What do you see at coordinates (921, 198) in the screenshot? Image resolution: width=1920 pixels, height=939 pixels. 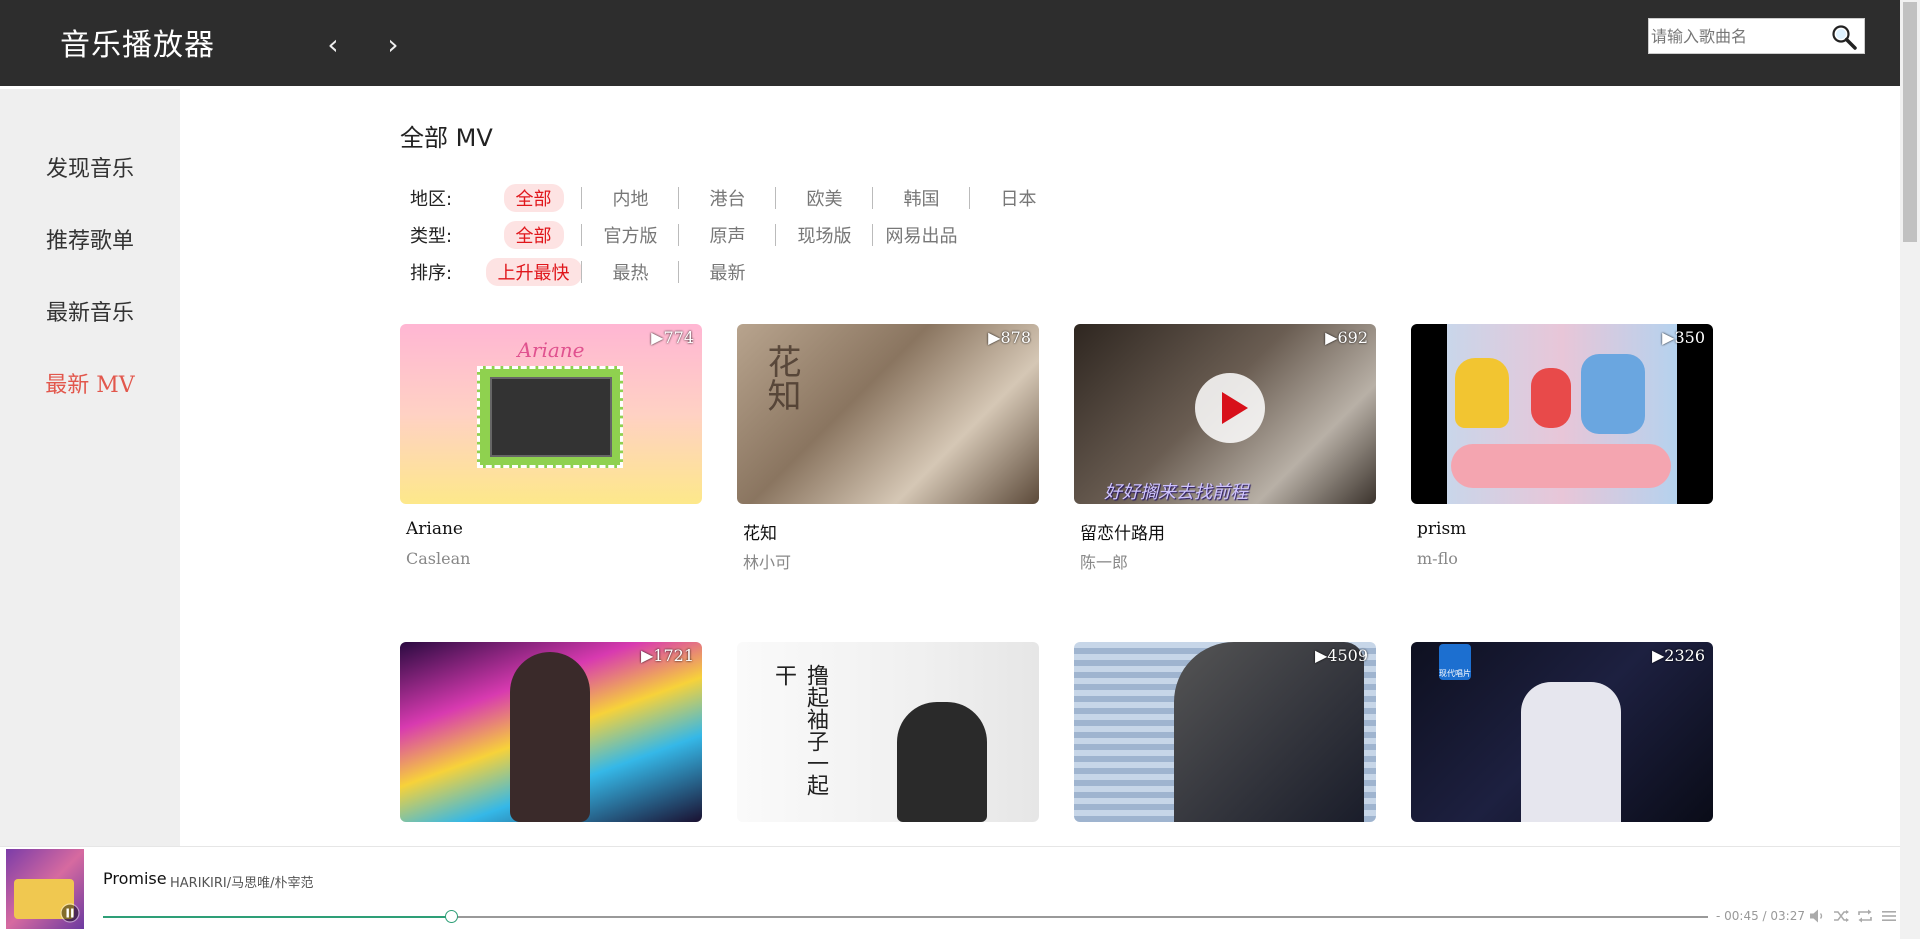 I see `filter-option: 韩国` at bounding box center [921, 198].